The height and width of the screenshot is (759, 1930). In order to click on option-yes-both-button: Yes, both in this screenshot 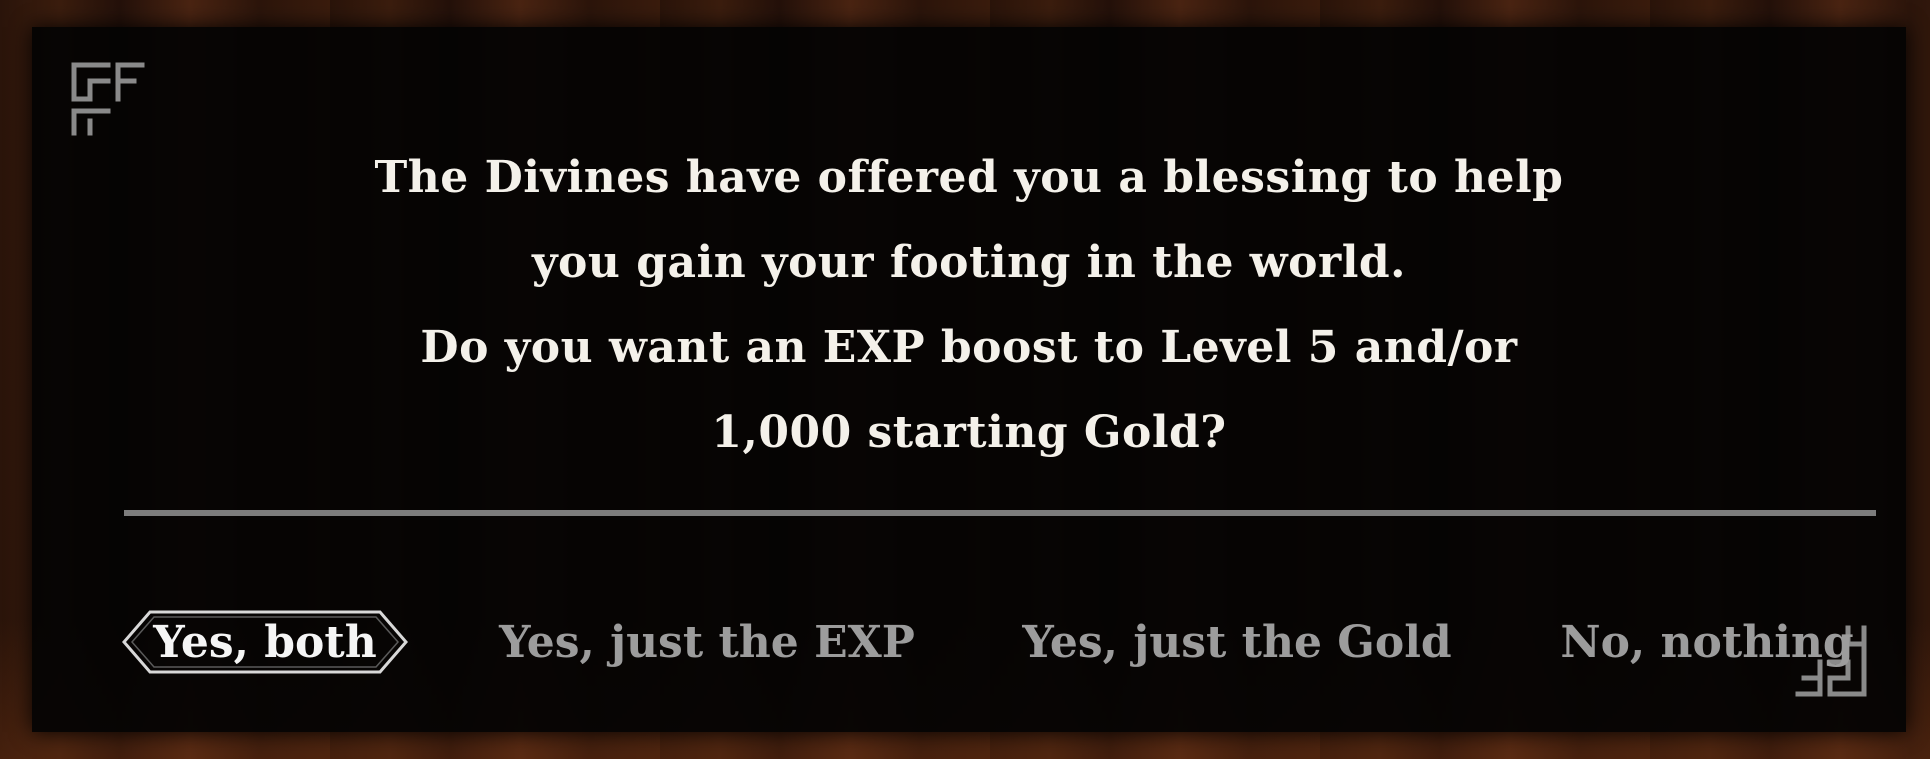, I will do `click(265, 642)`.